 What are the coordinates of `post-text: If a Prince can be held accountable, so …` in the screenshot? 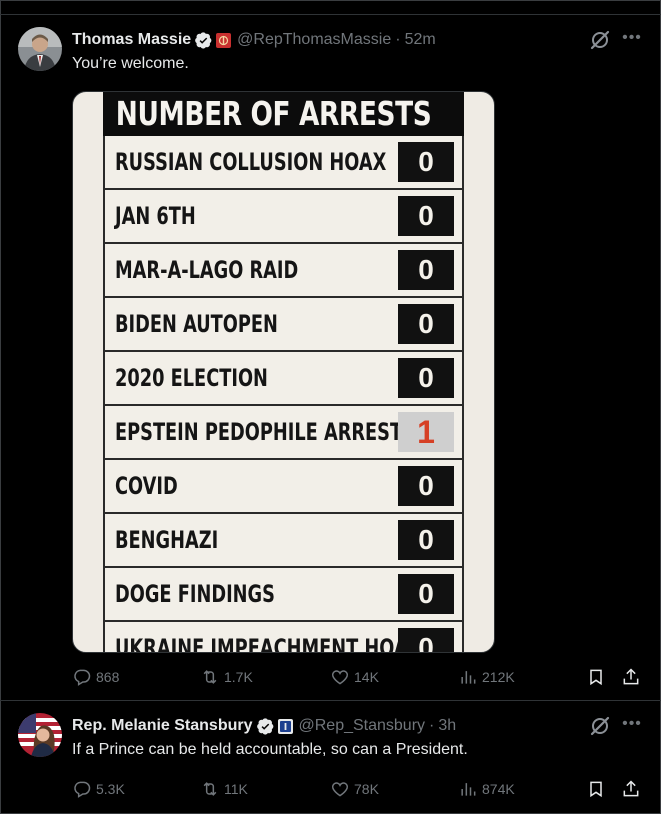 It's located at (270, 749).